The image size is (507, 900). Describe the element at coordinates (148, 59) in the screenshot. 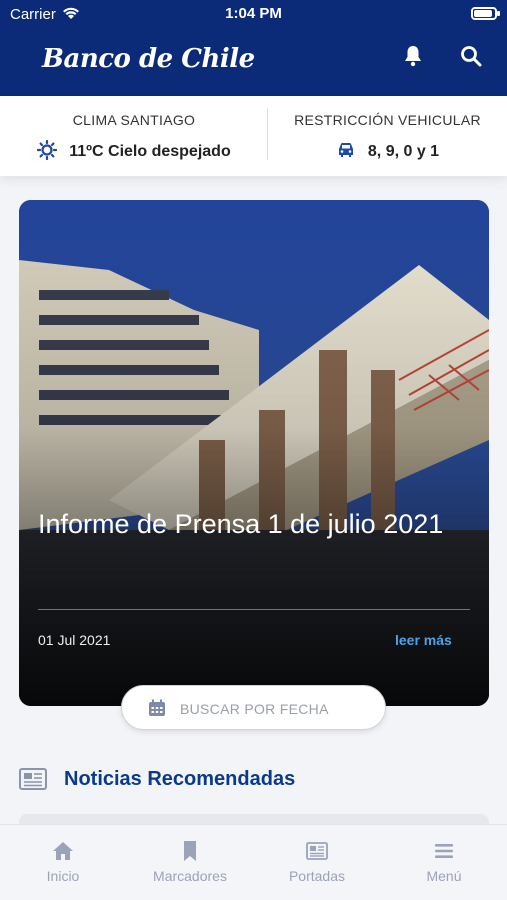

I see `bank-logo: Banco de Chile` at that location.